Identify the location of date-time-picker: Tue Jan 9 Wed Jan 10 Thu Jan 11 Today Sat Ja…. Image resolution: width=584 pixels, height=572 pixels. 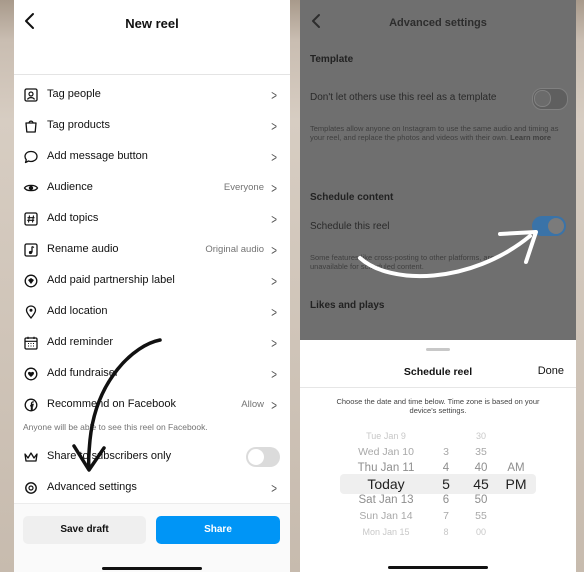
(438, 482).